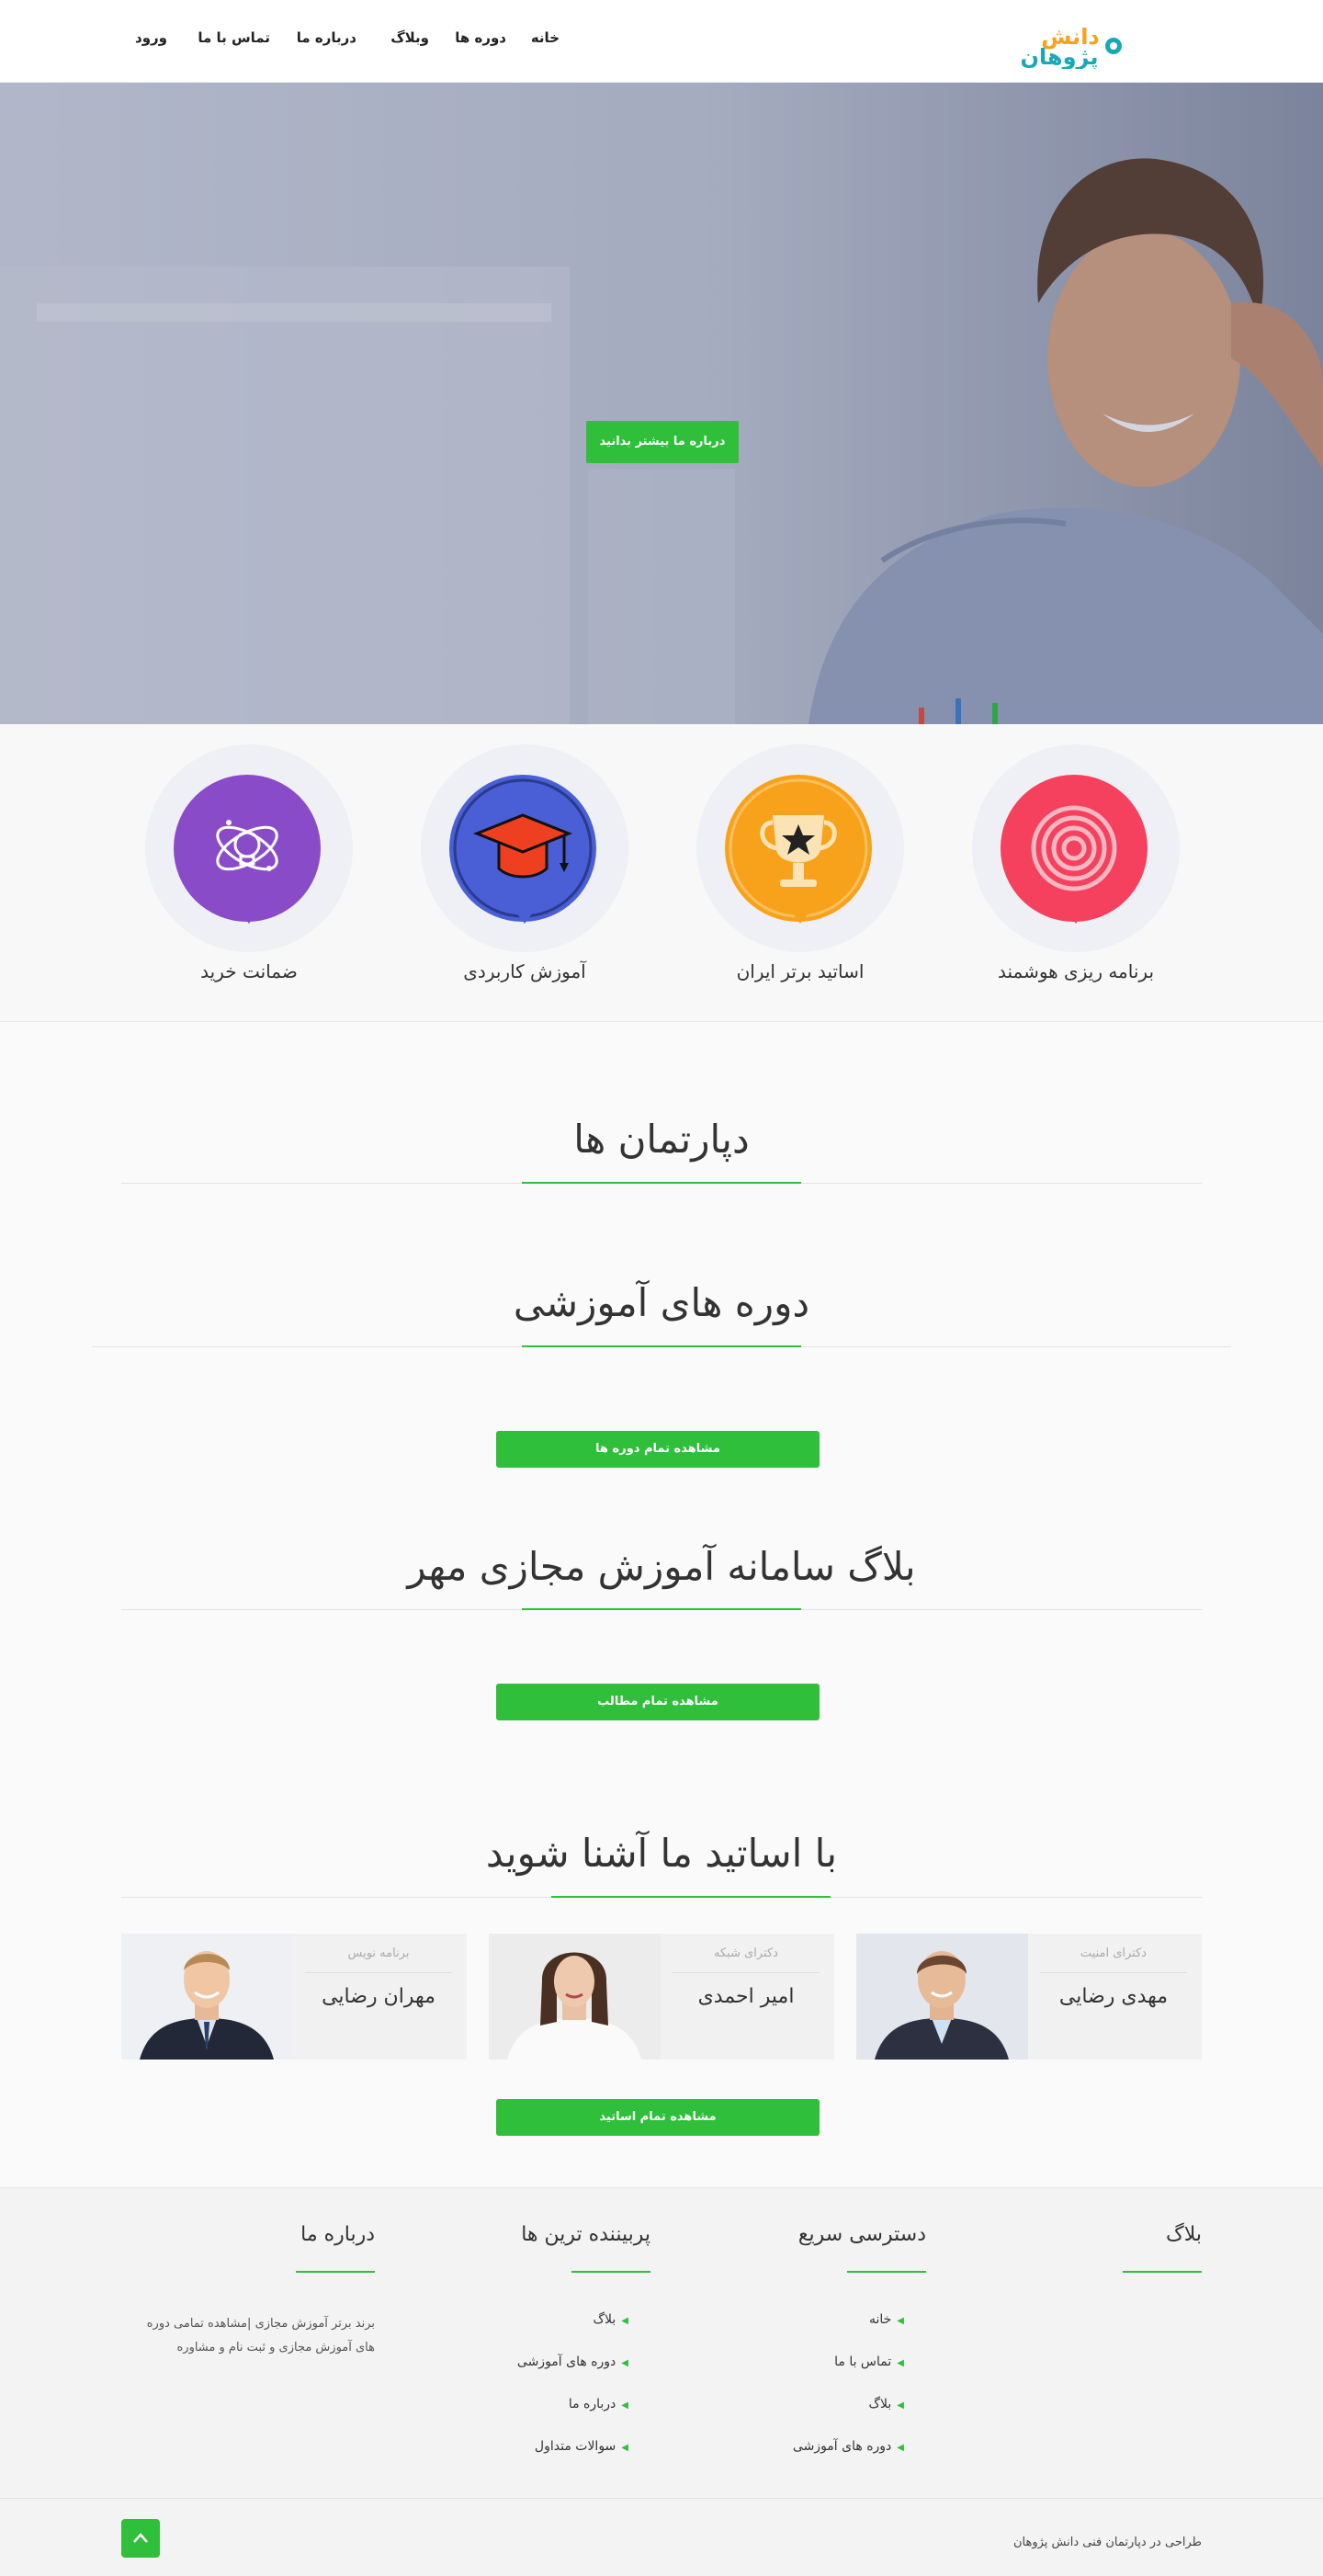  What do you see at coordinates (1184, 2234) in the screenshot?
I see `footer-blog-title: بلاگ` at bounding box center [1184, 2234].